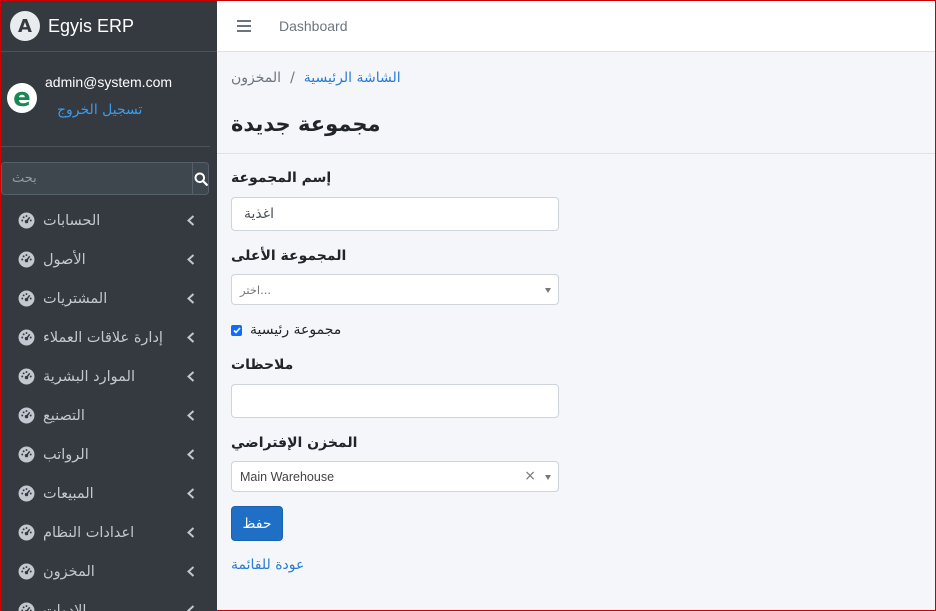 This screenshot has height=611, width=936. I want to click on sidebar-search, so click(105, 178).